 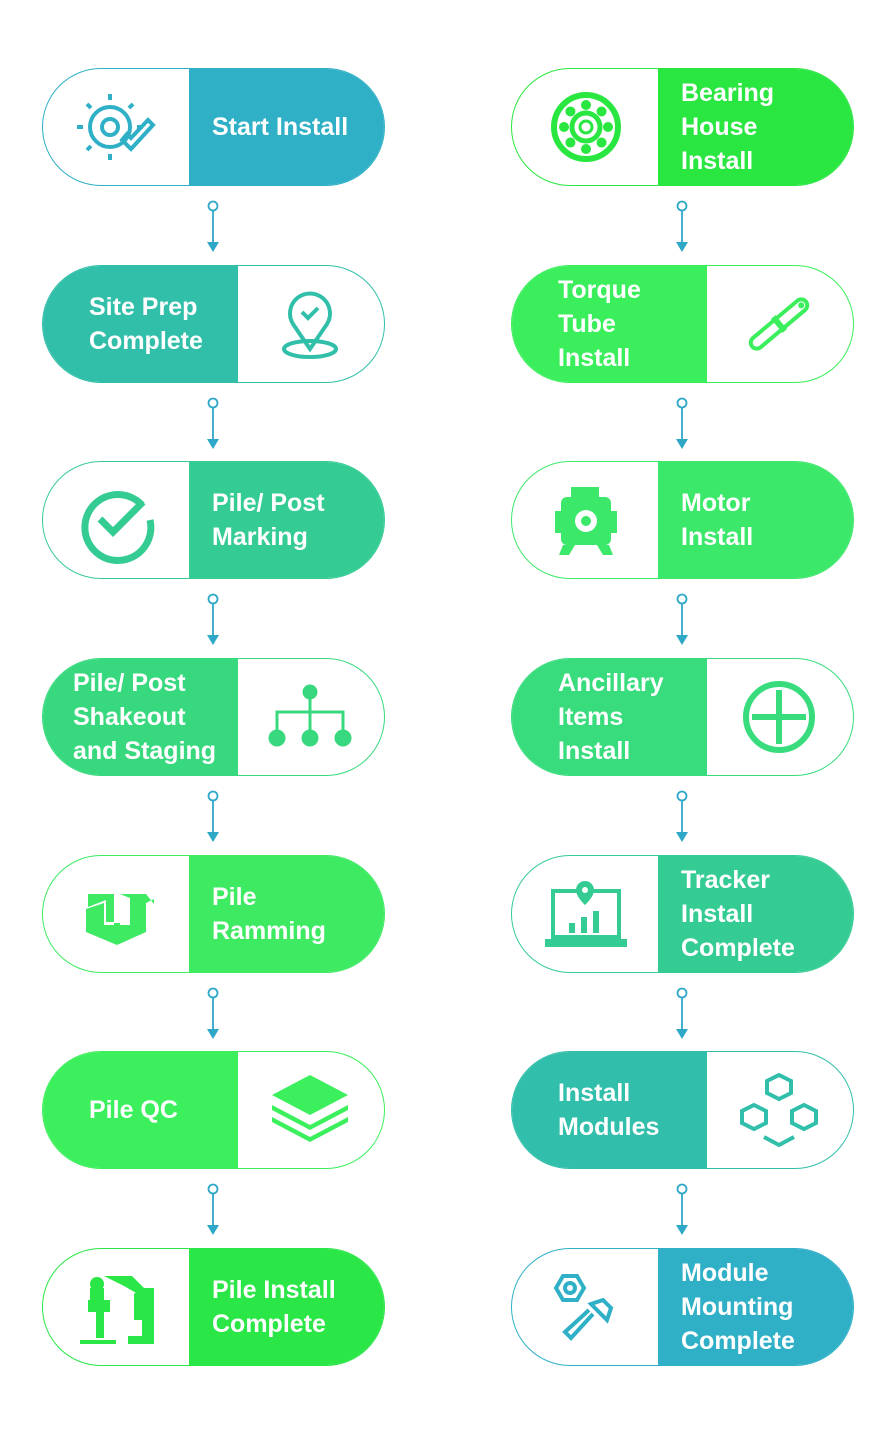 I want to click on step-label: Pile QC, so click(x=133, y=1110).